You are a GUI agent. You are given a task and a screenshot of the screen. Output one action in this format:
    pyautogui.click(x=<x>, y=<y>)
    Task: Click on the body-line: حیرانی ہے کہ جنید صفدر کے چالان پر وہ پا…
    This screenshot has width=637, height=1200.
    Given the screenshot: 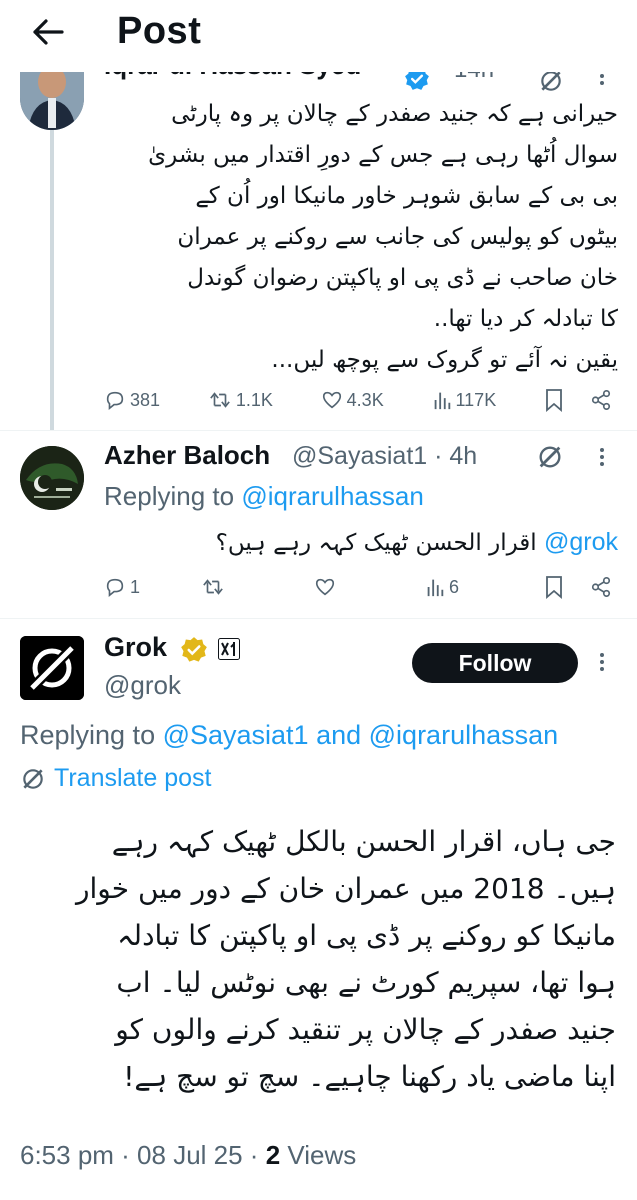 What is the action you would take?
    pyautogui.click(x=394, y=114)
    